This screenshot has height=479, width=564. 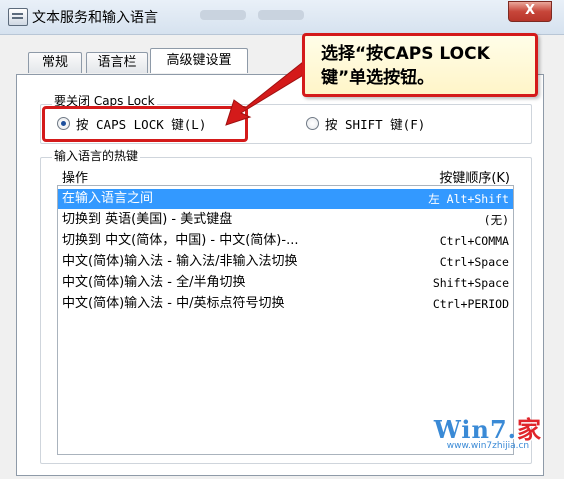 I want to click on hotkeys-group-label: 输入语言的热键, so click(x=96, y=155).